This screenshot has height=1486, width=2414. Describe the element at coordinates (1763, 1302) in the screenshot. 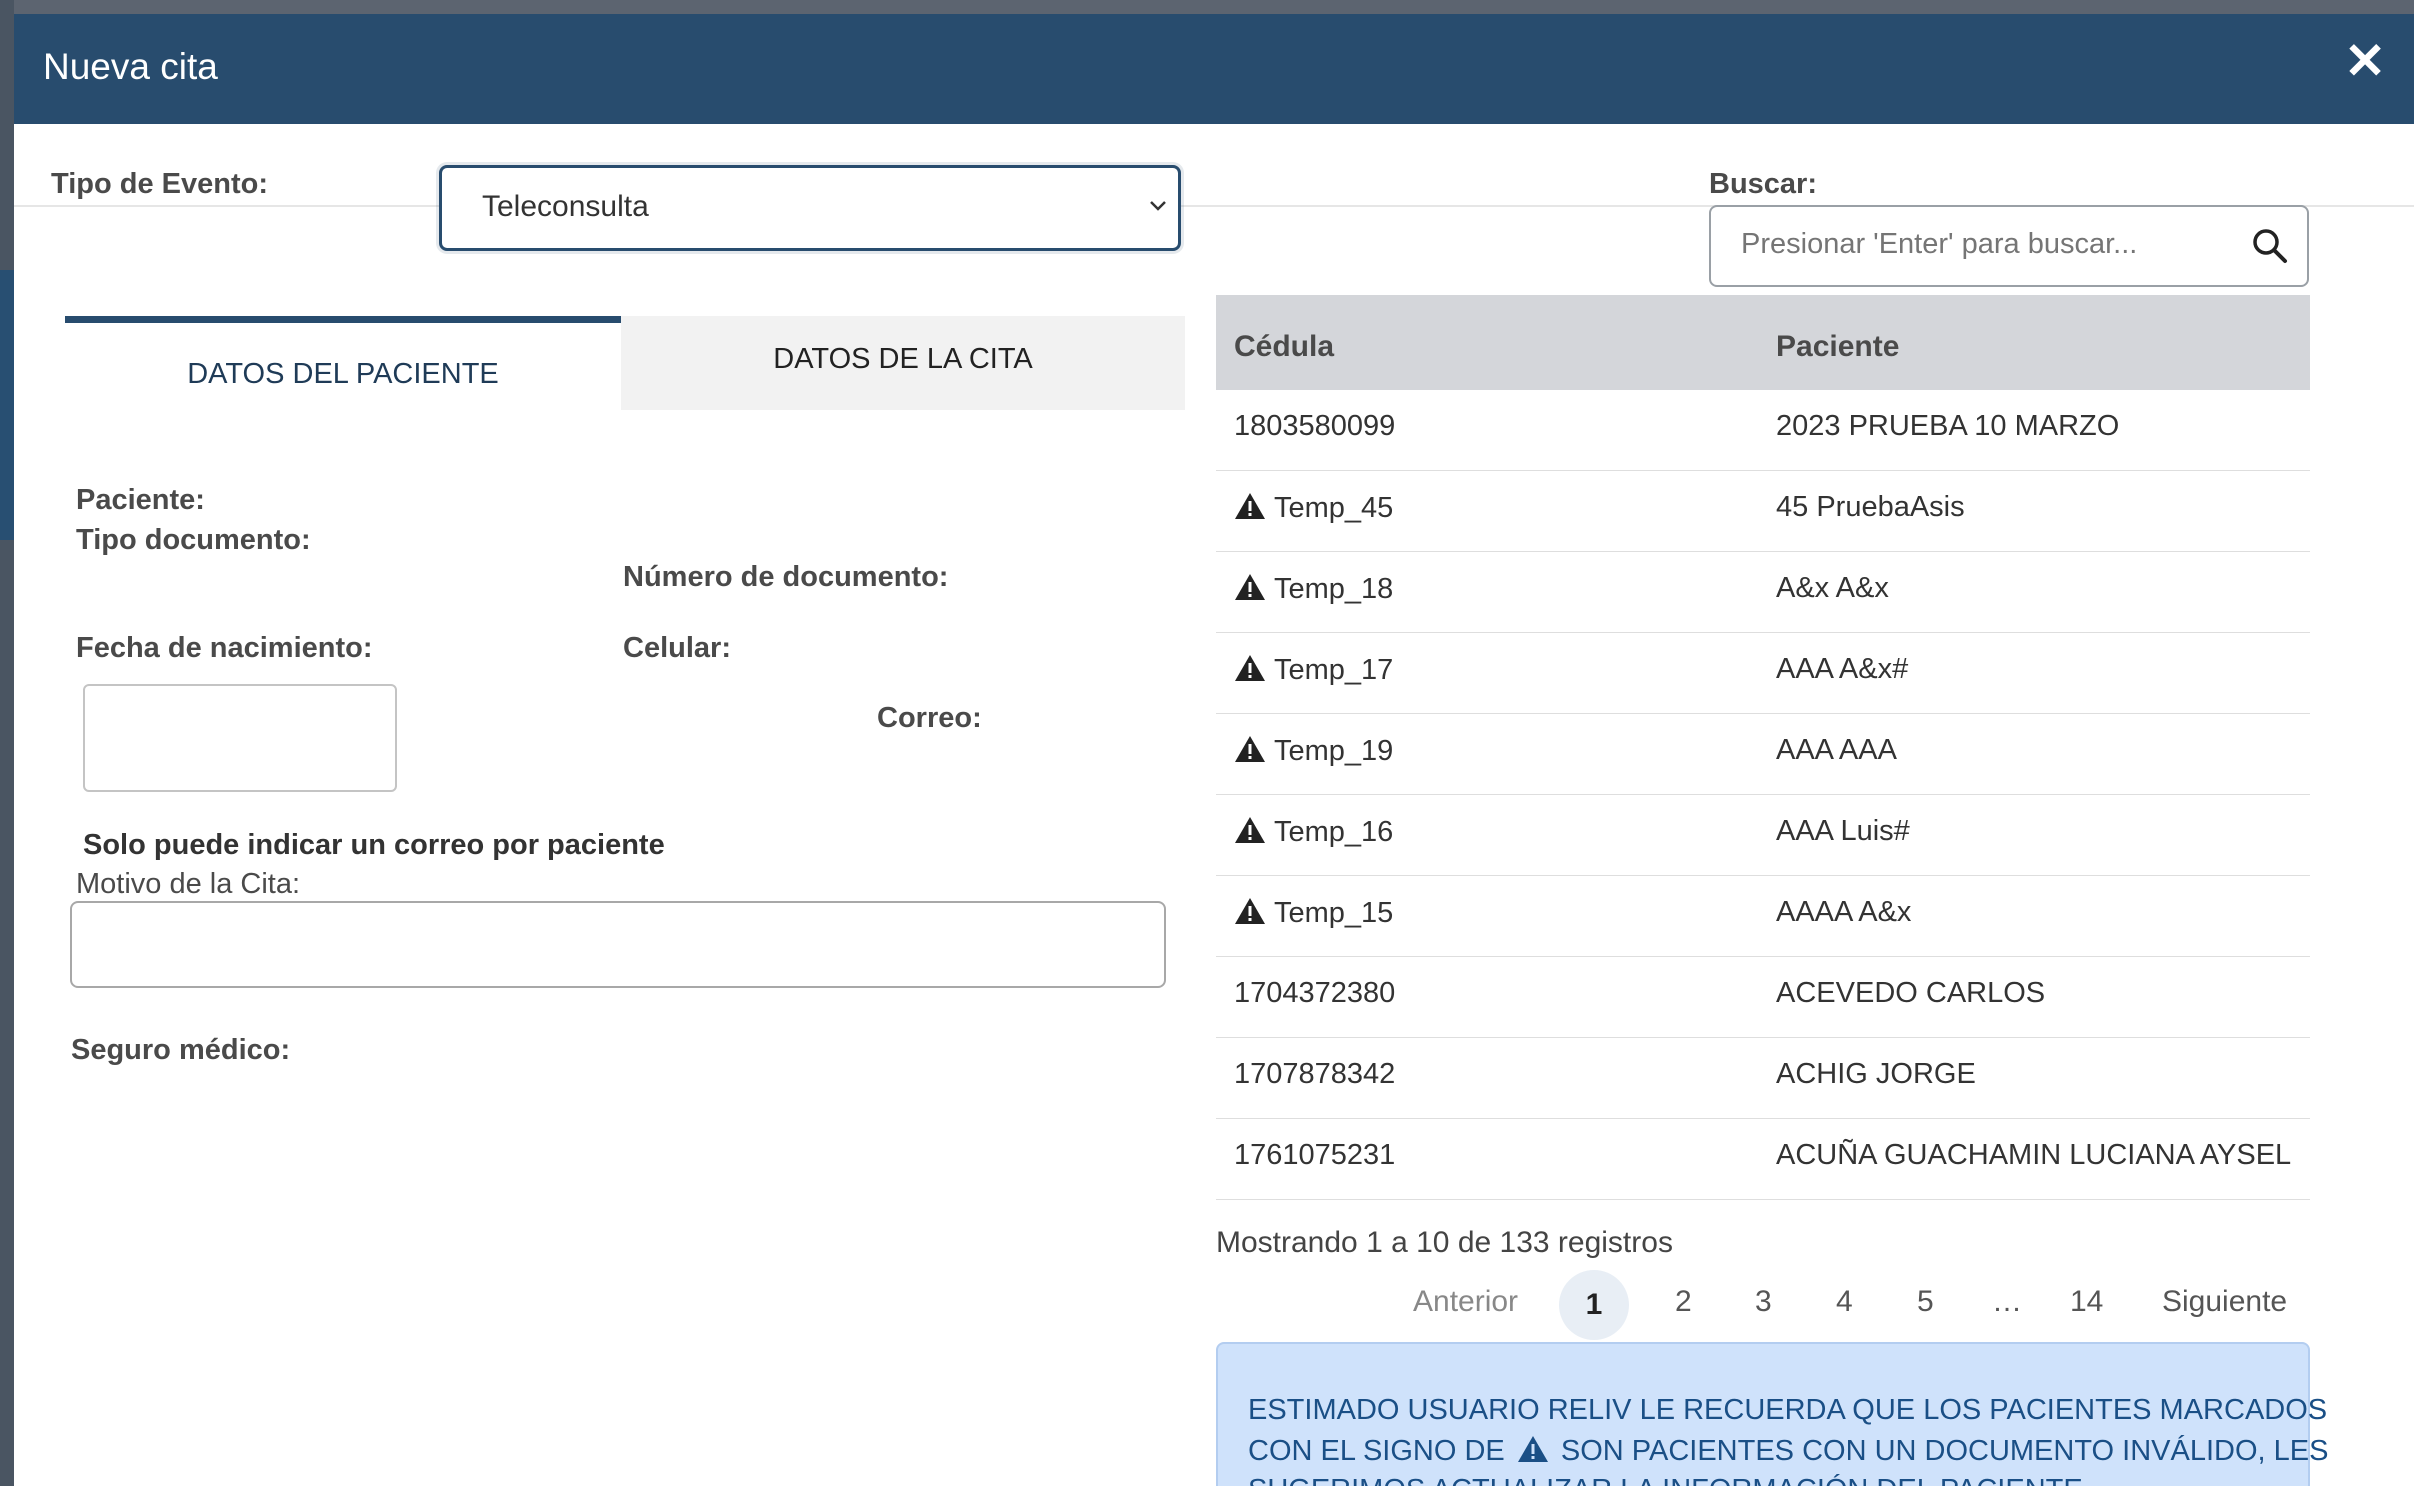

I see `page-3-button: 3` at that location.